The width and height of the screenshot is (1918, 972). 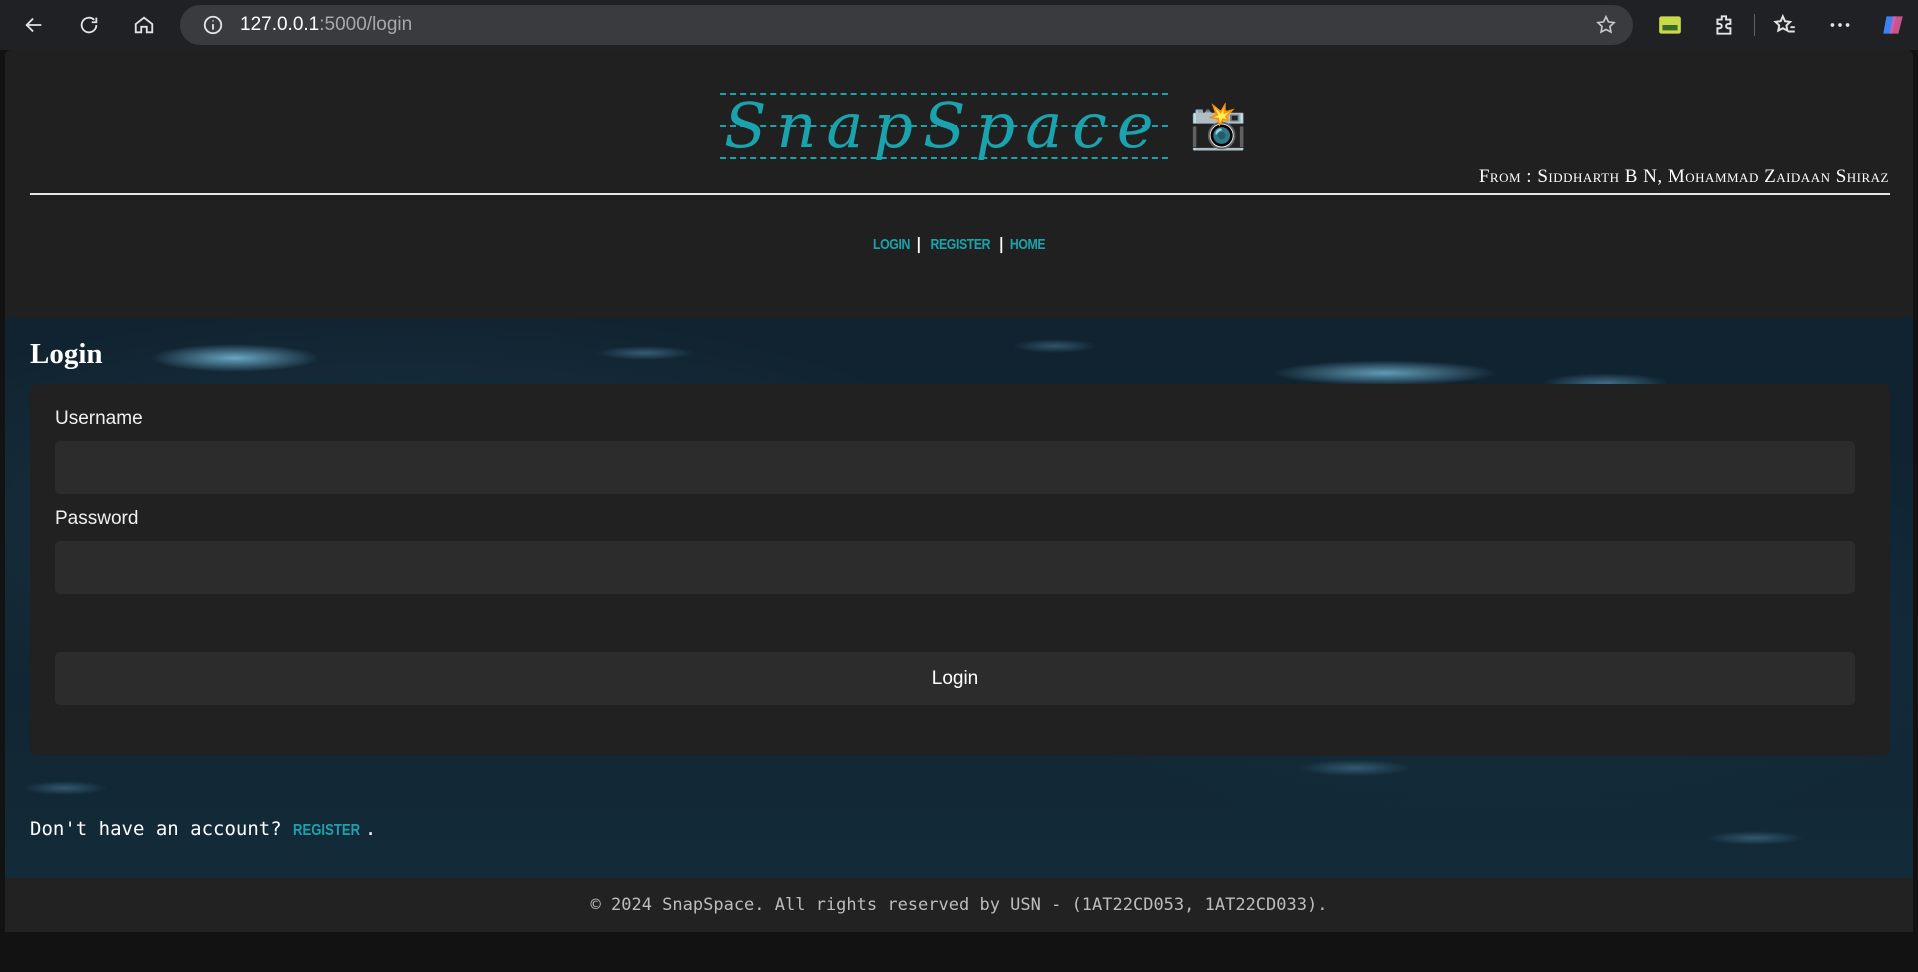 I want to click on signup-prompt-line: Don't have an account? REGISTER., so click(x=203, y=829).